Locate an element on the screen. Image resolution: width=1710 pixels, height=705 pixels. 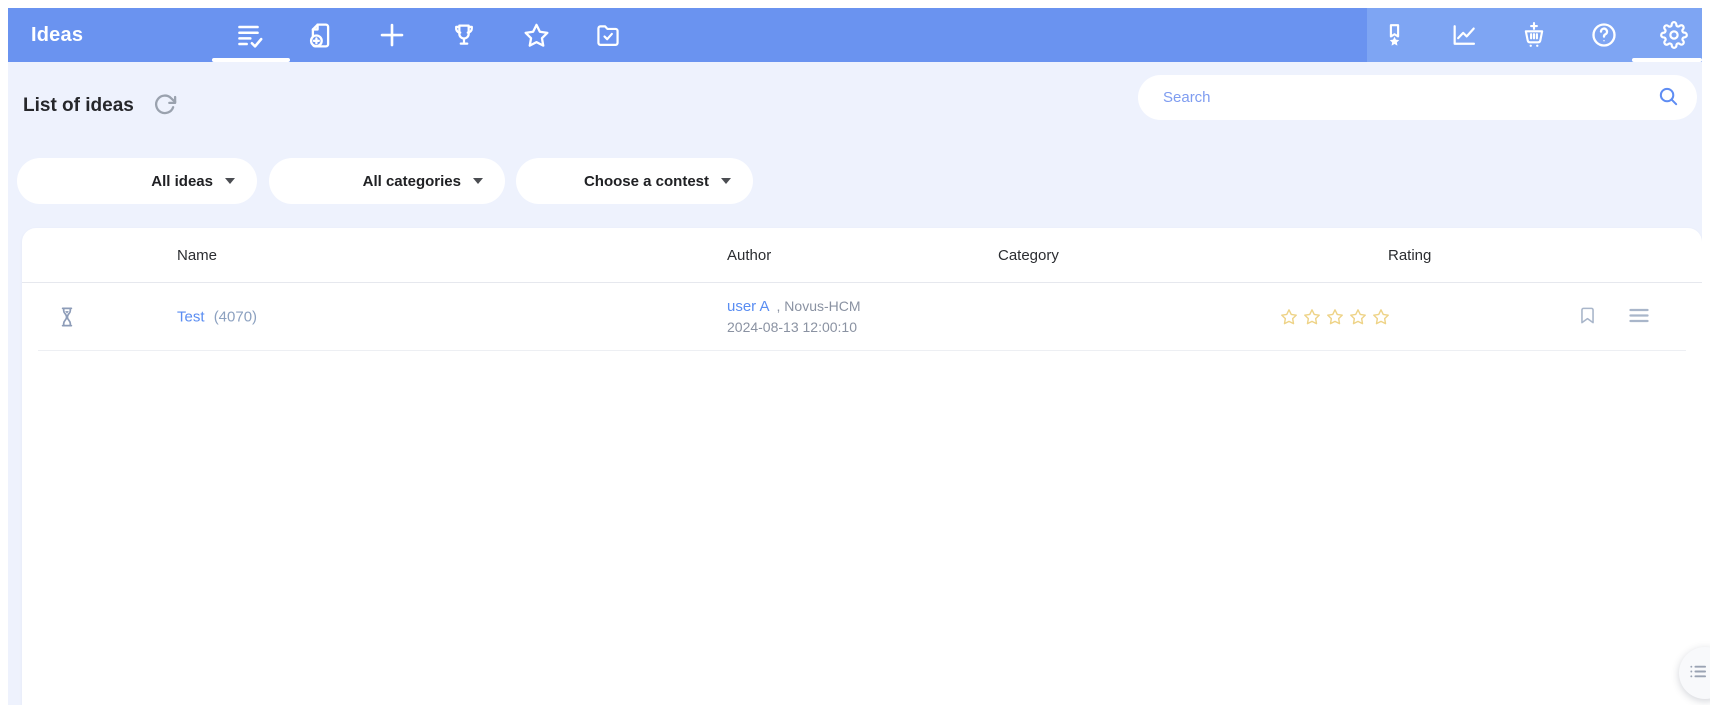
search-submit-button is located at coordinates (1675, 98).